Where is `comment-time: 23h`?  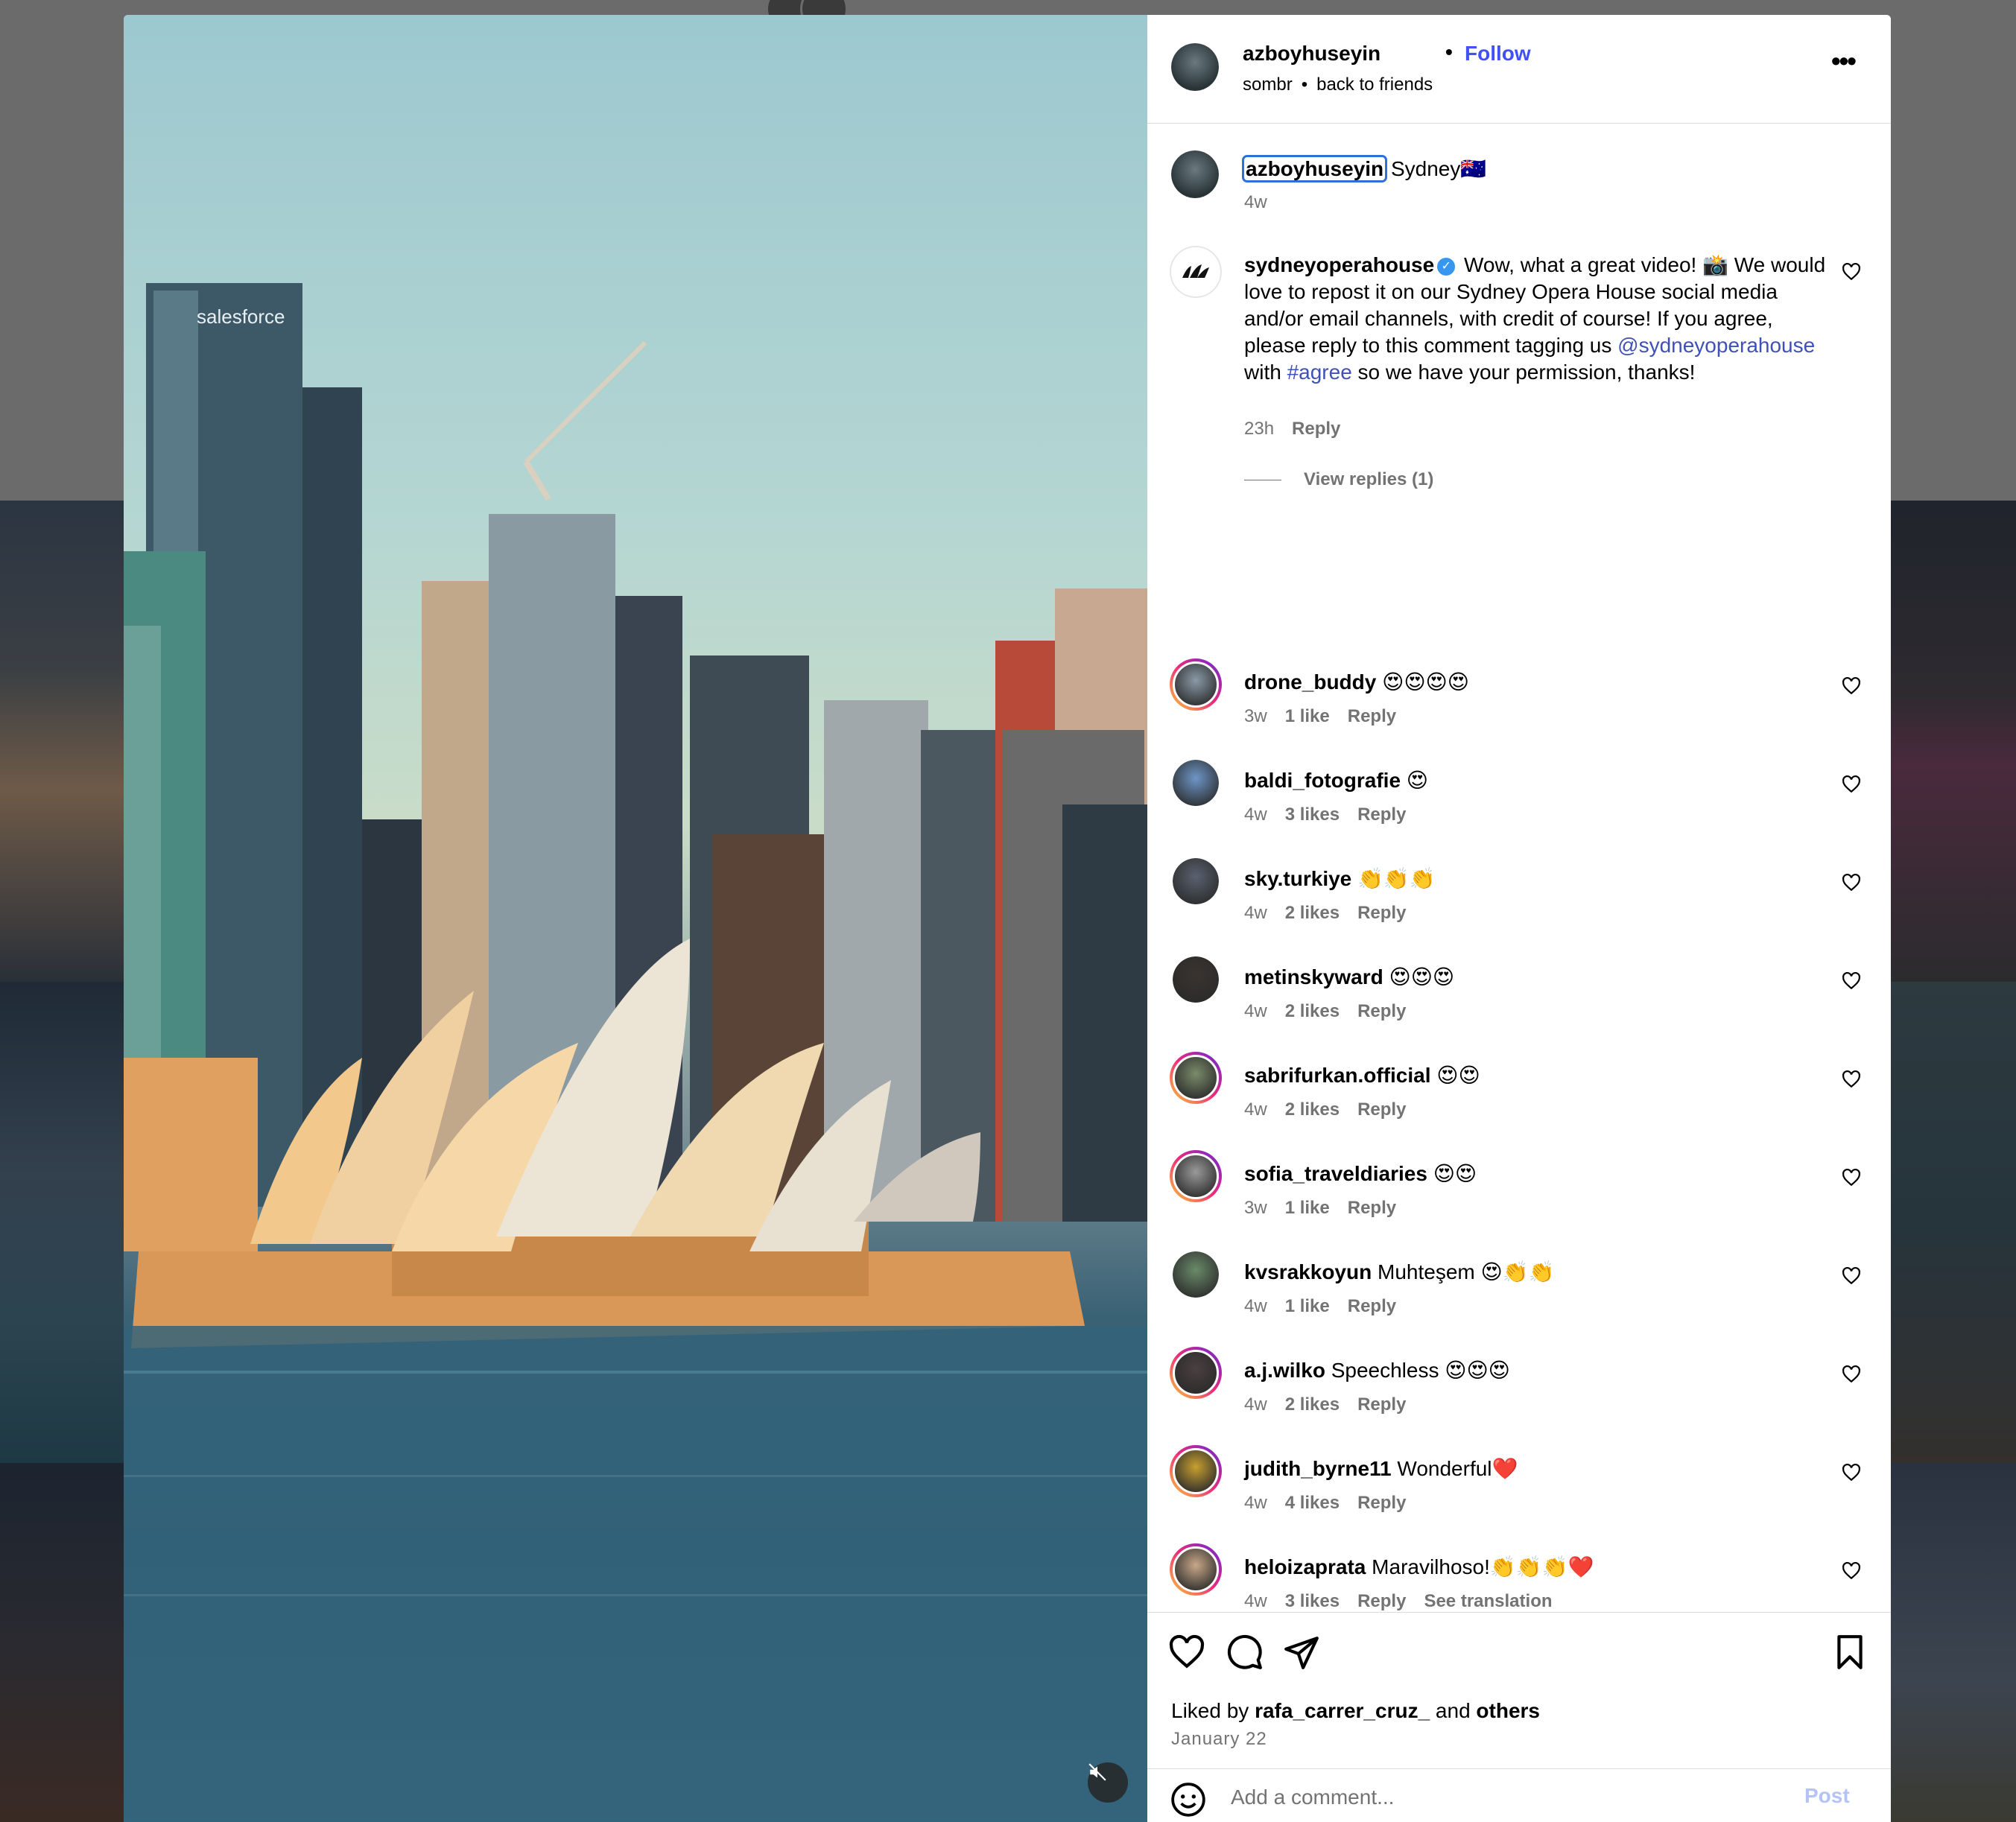 comment-time: 23h is located at coordinates (1259, 429).